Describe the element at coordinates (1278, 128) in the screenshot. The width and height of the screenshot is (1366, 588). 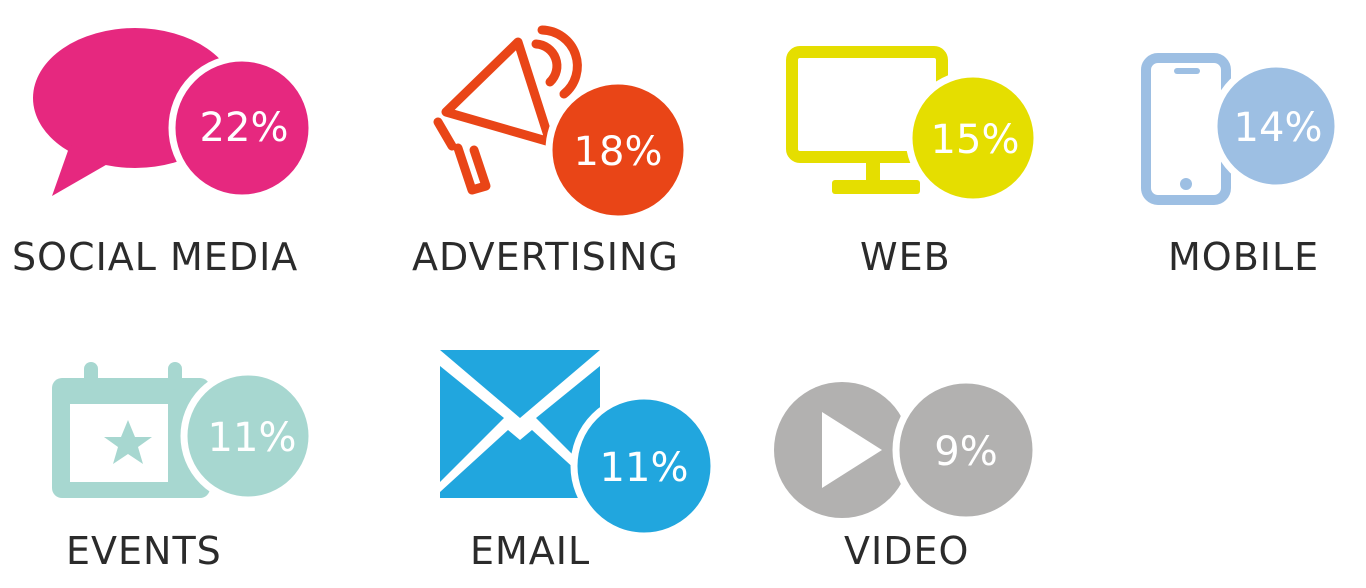
I see `percent-value: 14%` at that location.